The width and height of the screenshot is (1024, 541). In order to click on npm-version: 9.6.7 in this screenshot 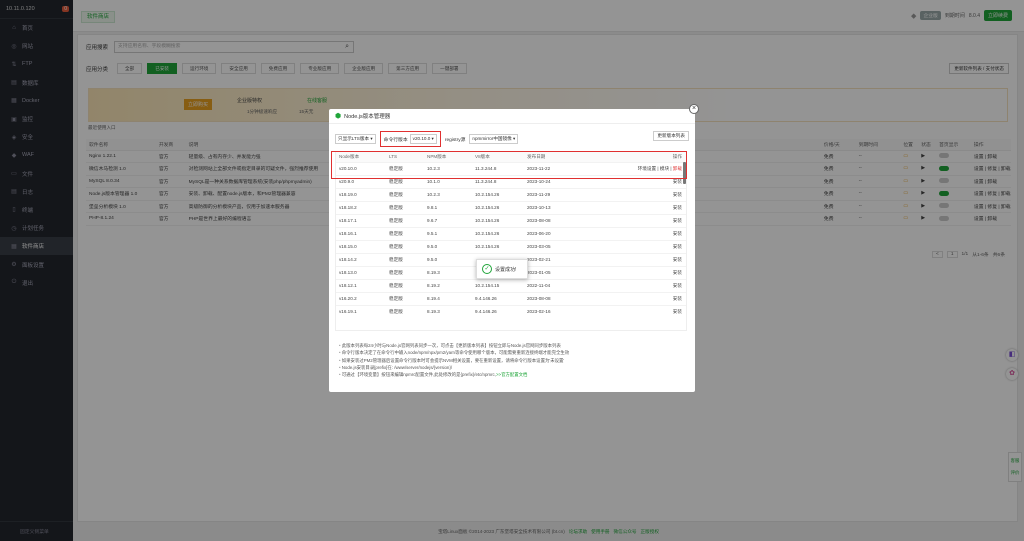, I will do `click(448, 220)`.